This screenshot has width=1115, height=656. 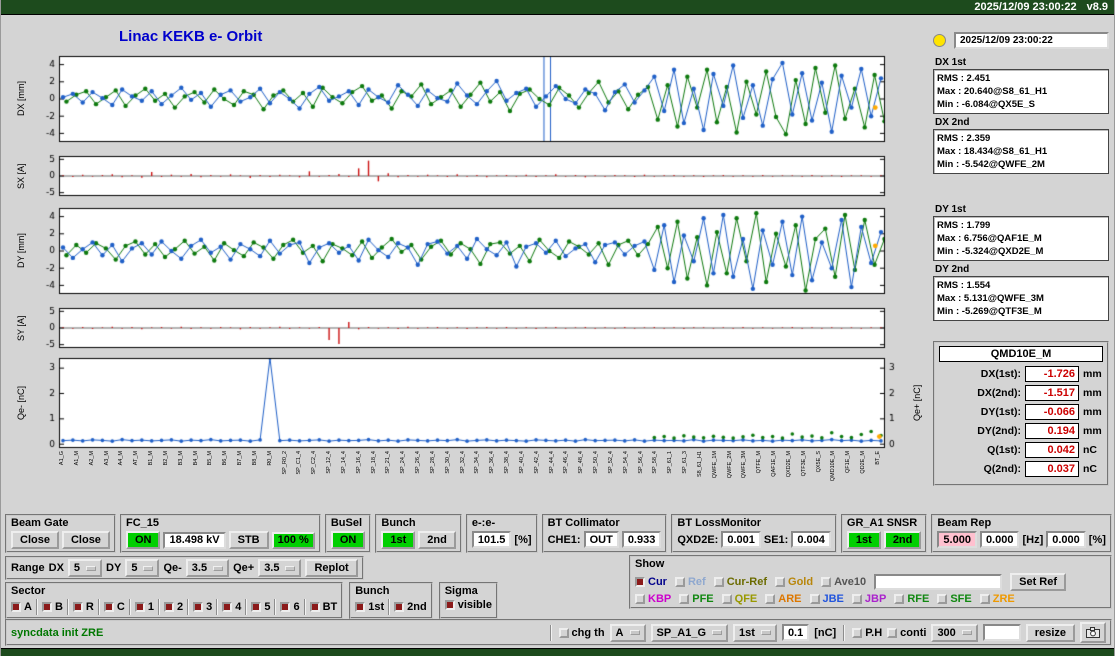 I want to click on checkbox-qfe: QFE, so click(x=739, y=599).